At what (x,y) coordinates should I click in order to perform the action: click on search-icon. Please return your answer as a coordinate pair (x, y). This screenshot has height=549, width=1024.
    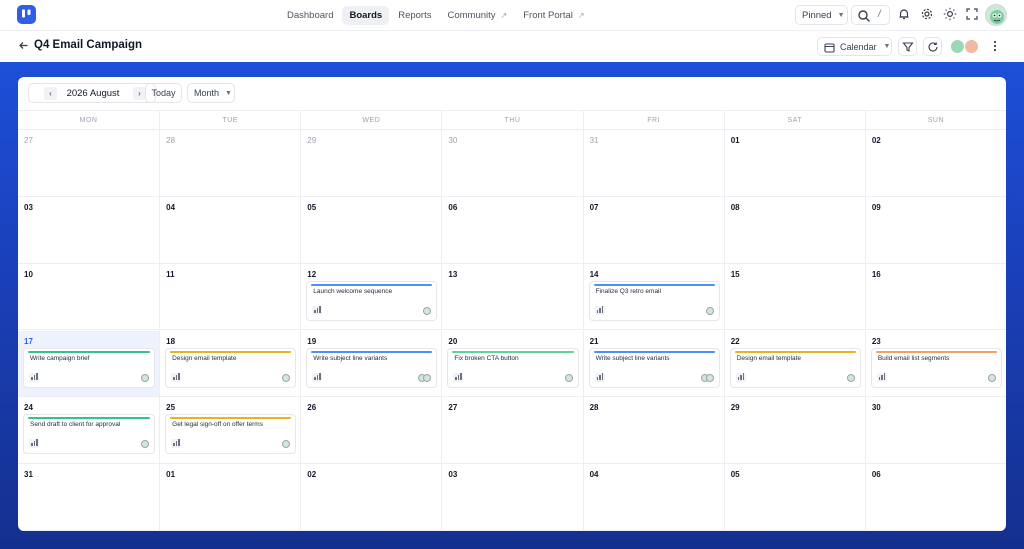
    Looking at the image, I should click on (864, 16).